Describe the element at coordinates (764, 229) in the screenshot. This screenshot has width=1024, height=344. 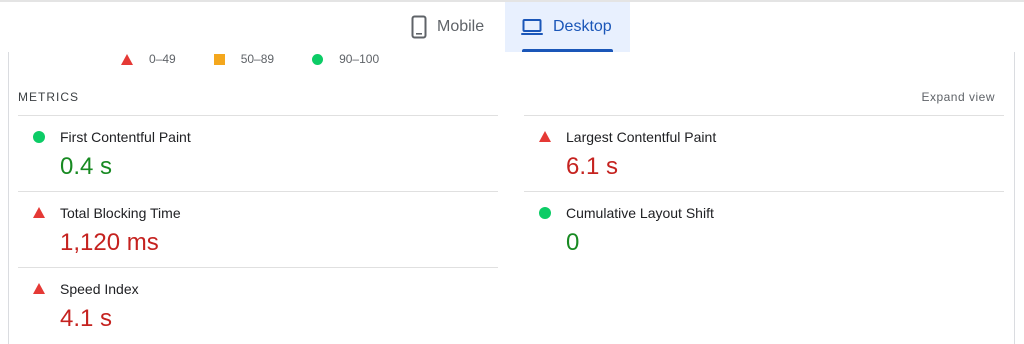
I see `metric-cumulative-layout-shift: Cumulative Layout Shift 0` at that location.